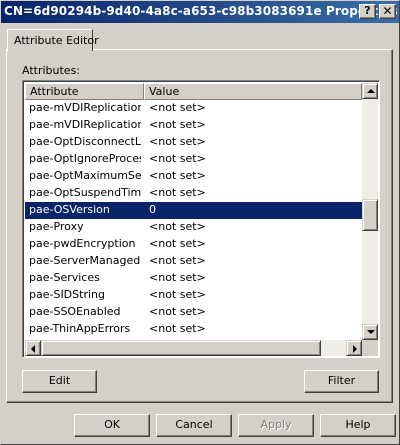 This screenshot has width=400, height=445. I want to click on arrow-left-icon, so click(33, 349).